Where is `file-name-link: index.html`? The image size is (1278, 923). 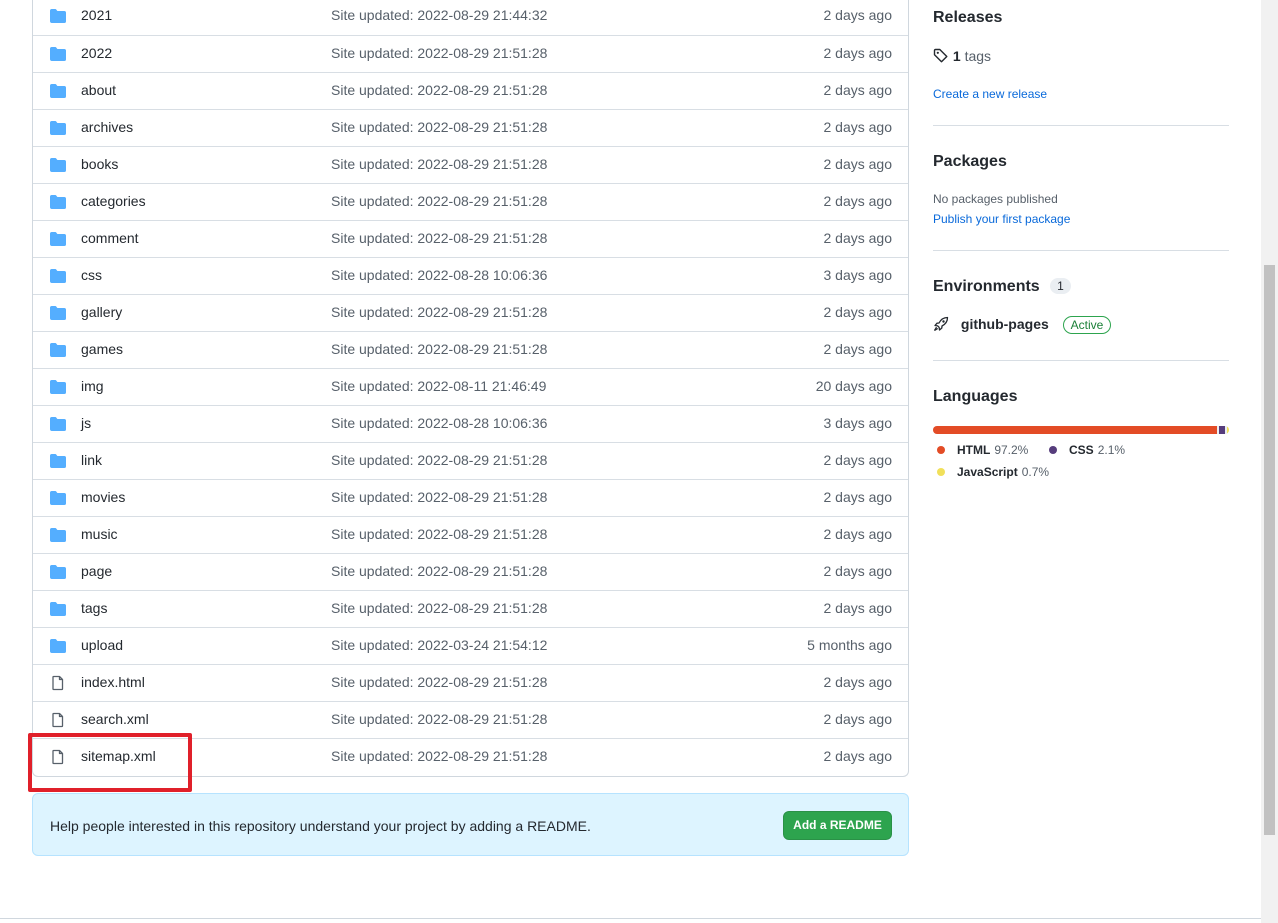 file-name-link: index.html is located at coordinates (113, 682).